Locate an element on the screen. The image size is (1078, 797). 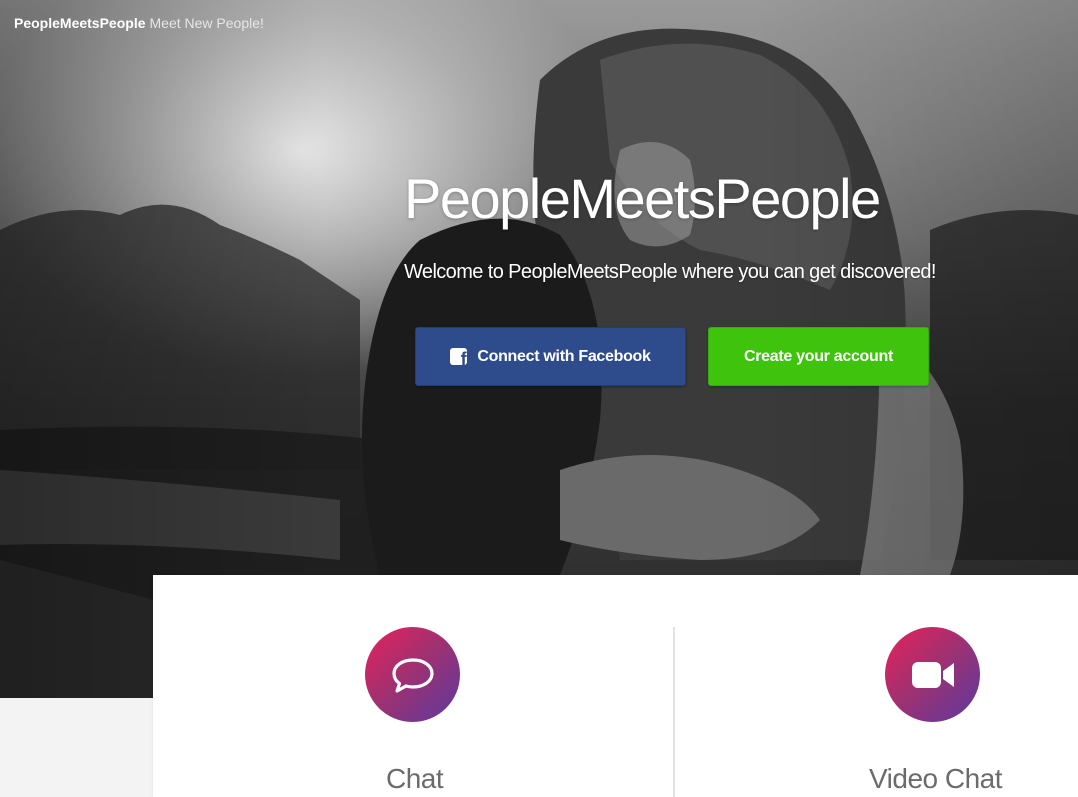
brand-header: PeopleMeetsPeople Meet New People! is located at coordinates (139, 23).